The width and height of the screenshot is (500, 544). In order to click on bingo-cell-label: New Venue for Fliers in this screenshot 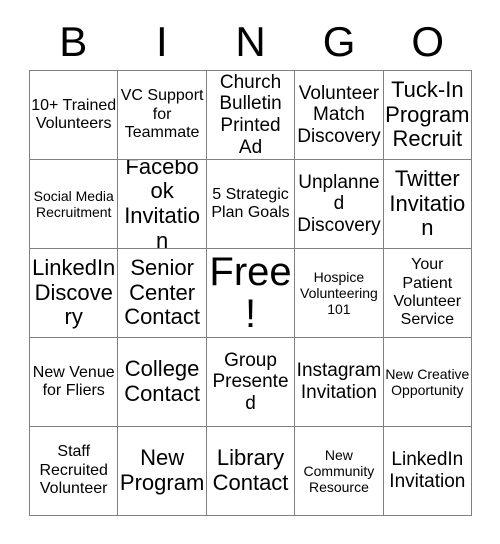, I will do `click(73, 381)`.